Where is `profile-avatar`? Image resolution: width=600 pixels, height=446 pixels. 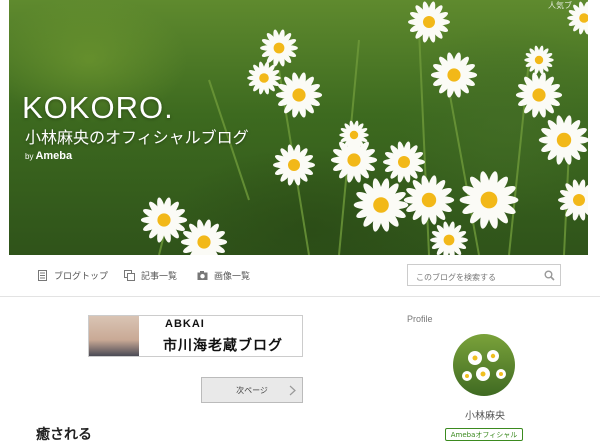
profile-avatar is located at coordinates (484, 365).